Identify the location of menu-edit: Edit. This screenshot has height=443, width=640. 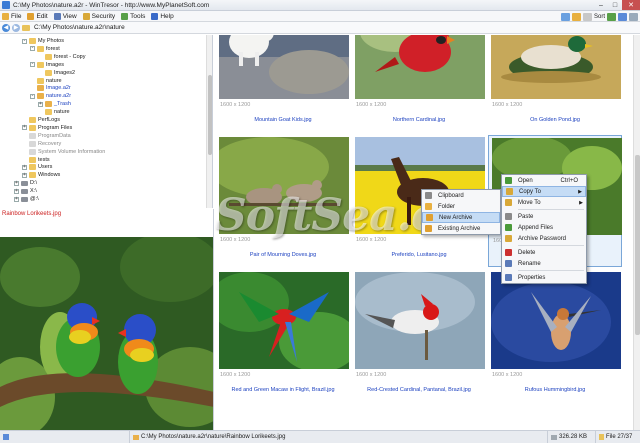
(37, 16).